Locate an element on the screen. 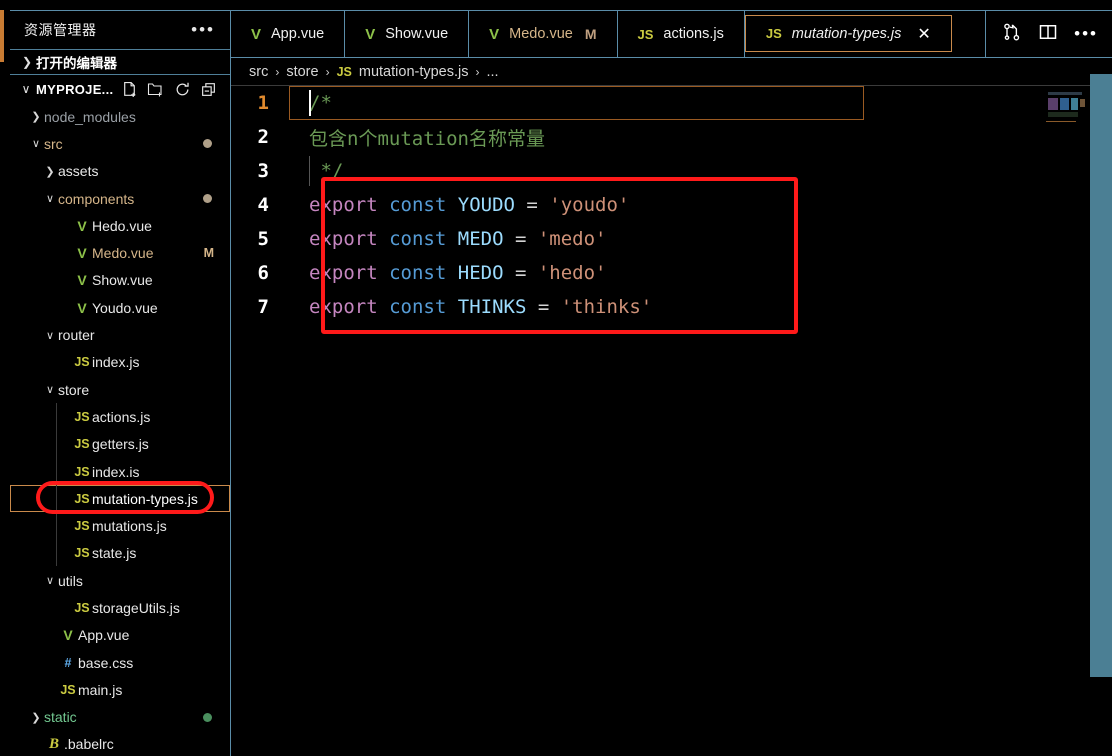  code-token: MEDO is located at coordinates (480, 239).